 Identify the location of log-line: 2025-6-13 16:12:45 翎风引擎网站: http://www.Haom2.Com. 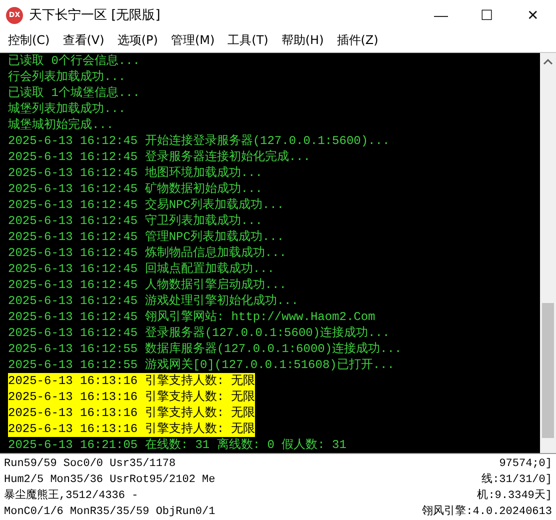
(192, 316).